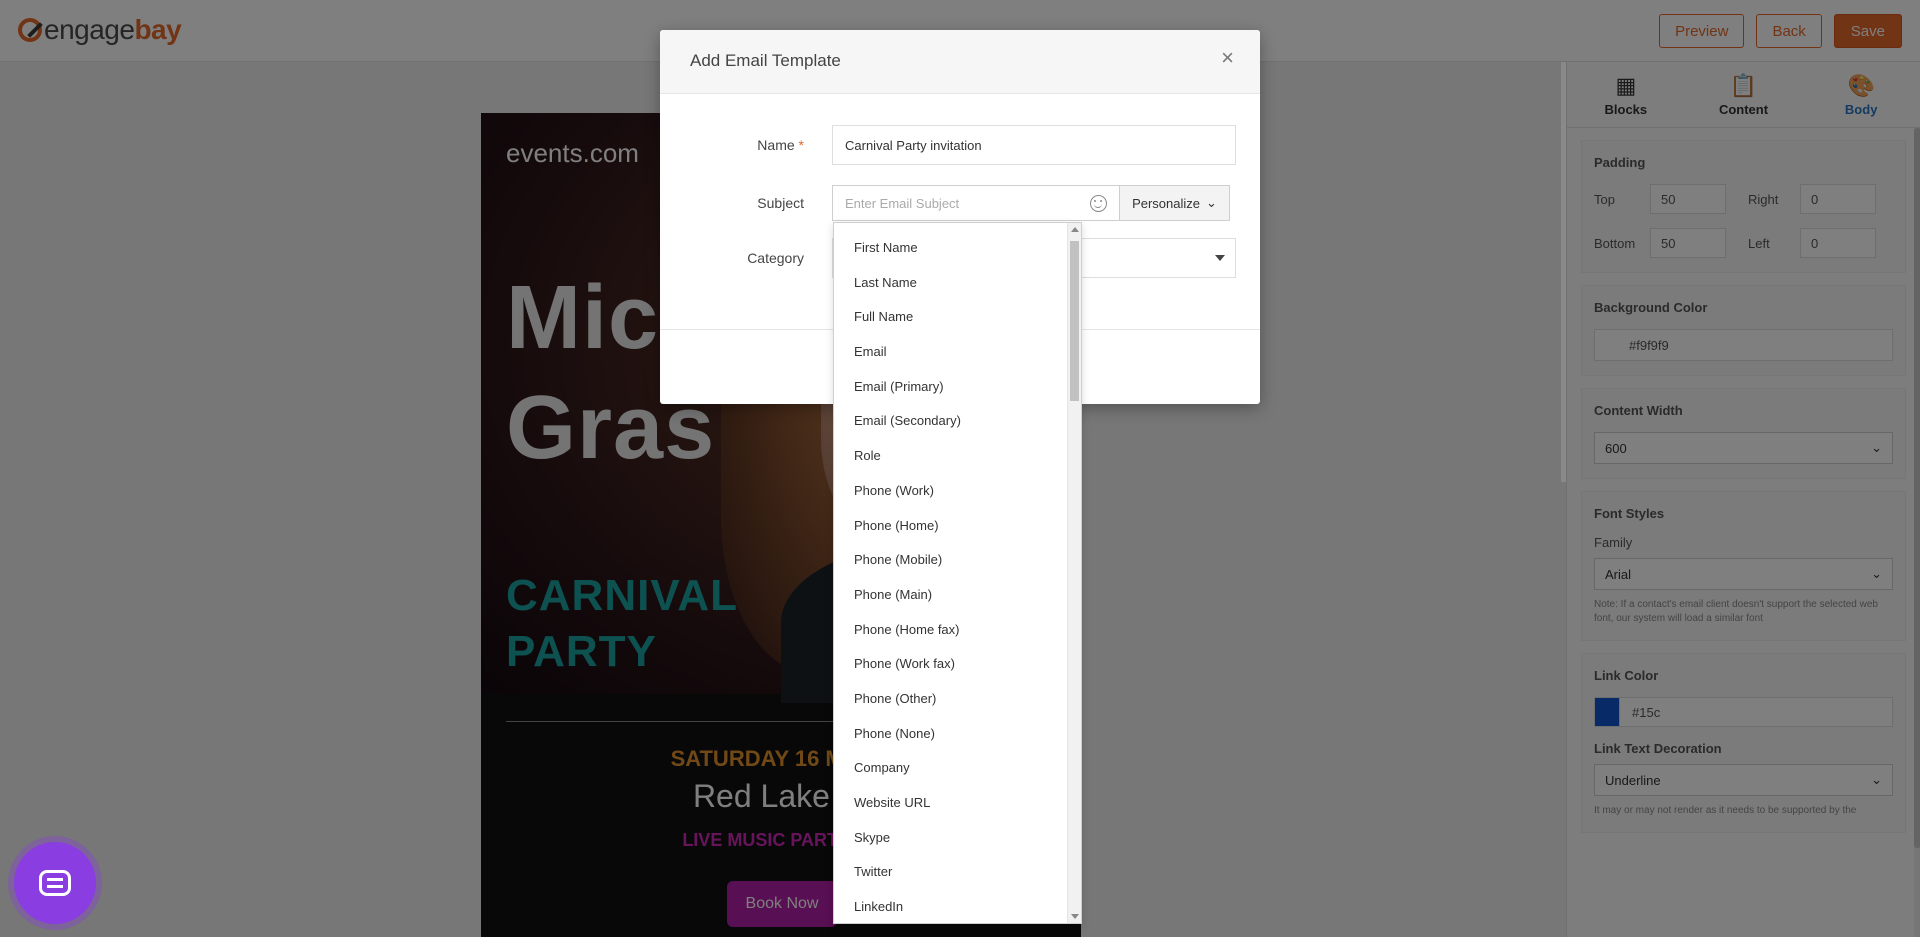  Describe the element at coordinates (775, 258) in the screenshot. I see `category-label: Category` at that location.